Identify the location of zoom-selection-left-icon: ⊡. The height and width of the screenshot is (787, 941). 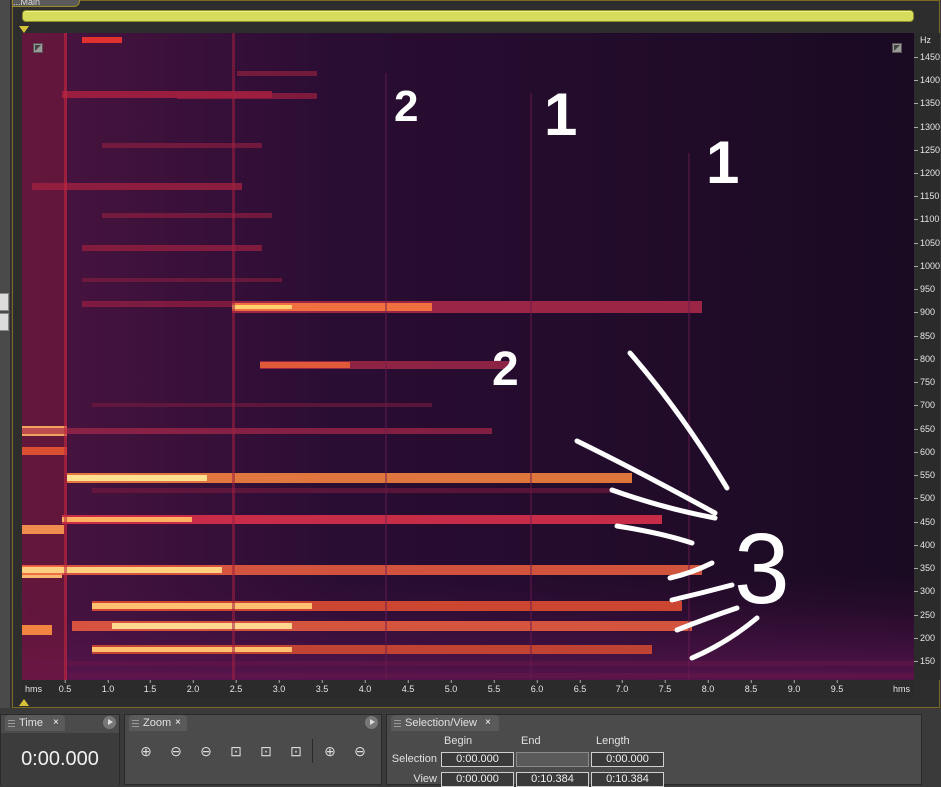
(266, 751).